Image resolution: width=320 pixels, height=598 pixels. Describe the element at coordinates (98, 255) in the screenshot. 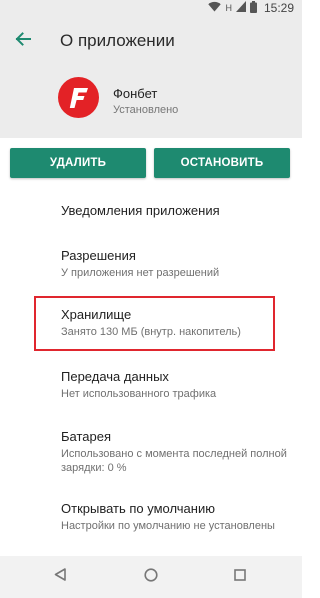

I see `setting-title: Разрешения` at that location.